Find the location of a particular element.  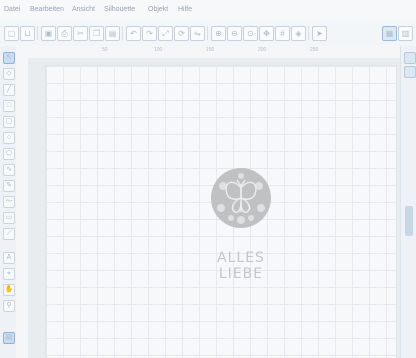

fill-icon: ◈ is located at coordinates (298, 33).